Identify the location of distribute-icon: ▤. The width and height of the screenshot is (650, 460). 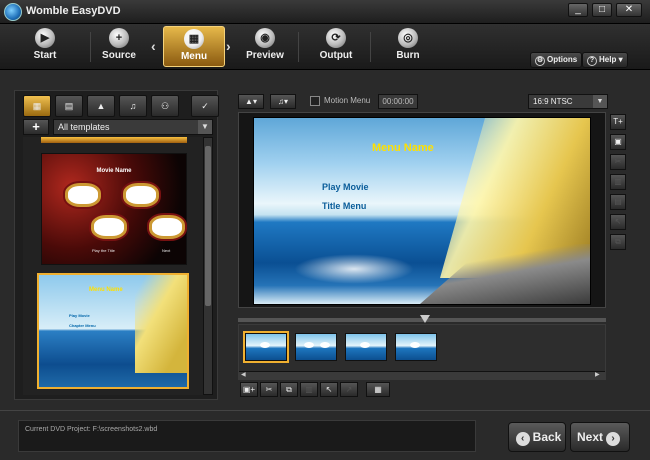
(618, 202).